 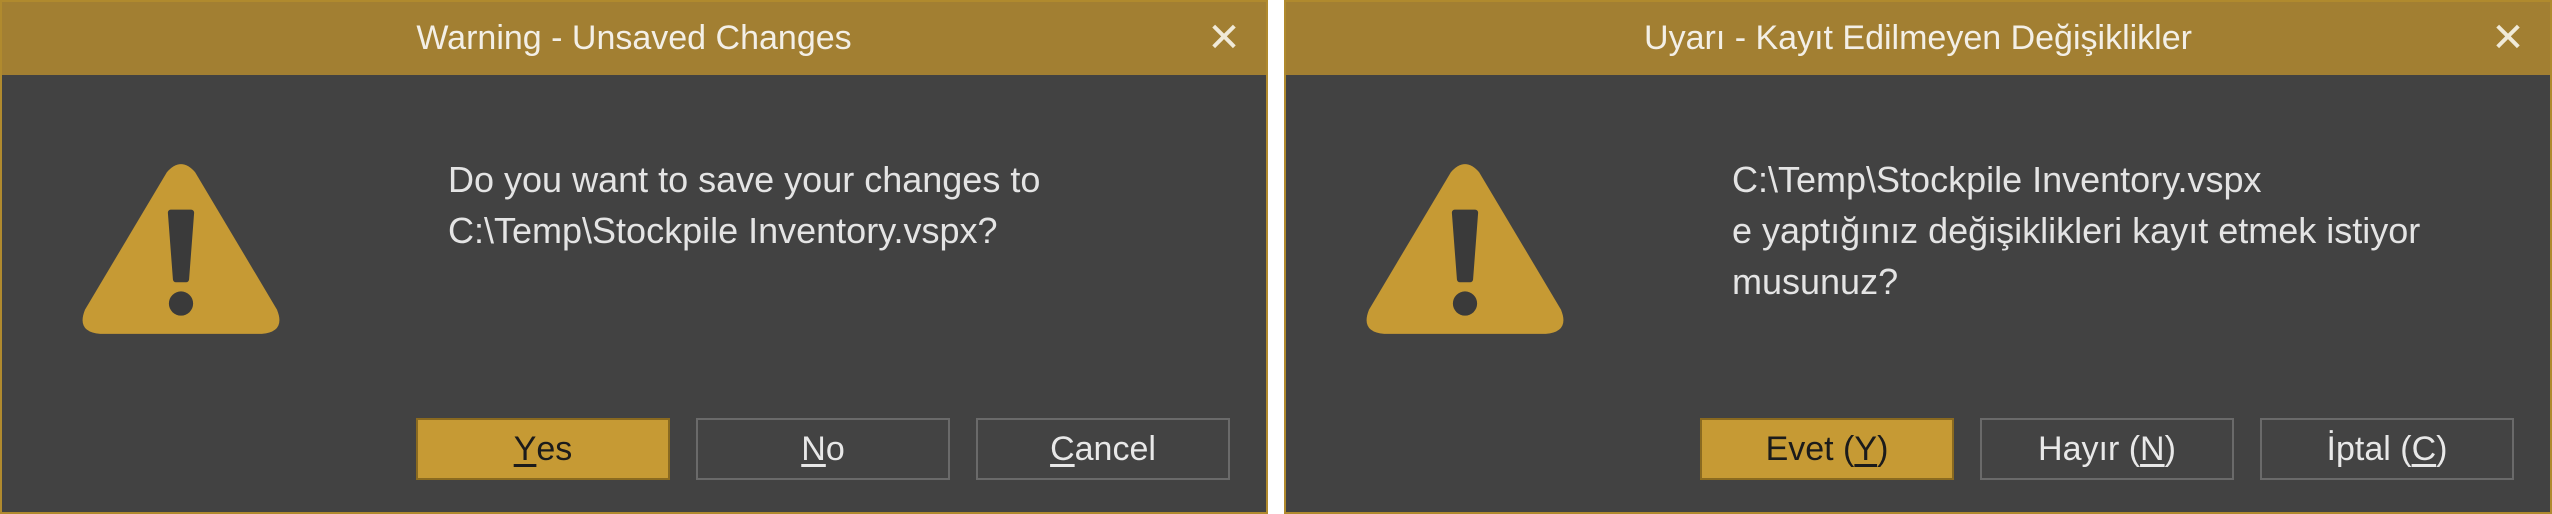 I want to click on yes-button: Evet (Y), so click(x=1827, y=449).